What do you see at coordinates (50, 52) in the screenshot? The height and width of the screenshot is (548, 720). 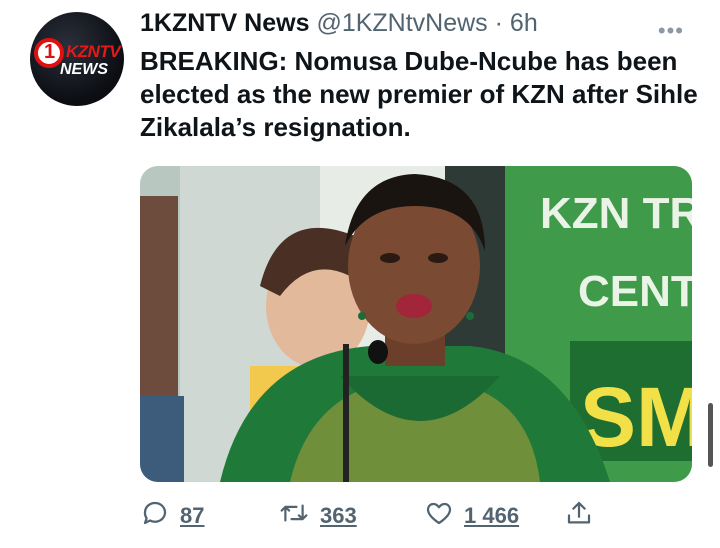 I see `avatar-logo-one: 1` at bounding box center [50, 52].